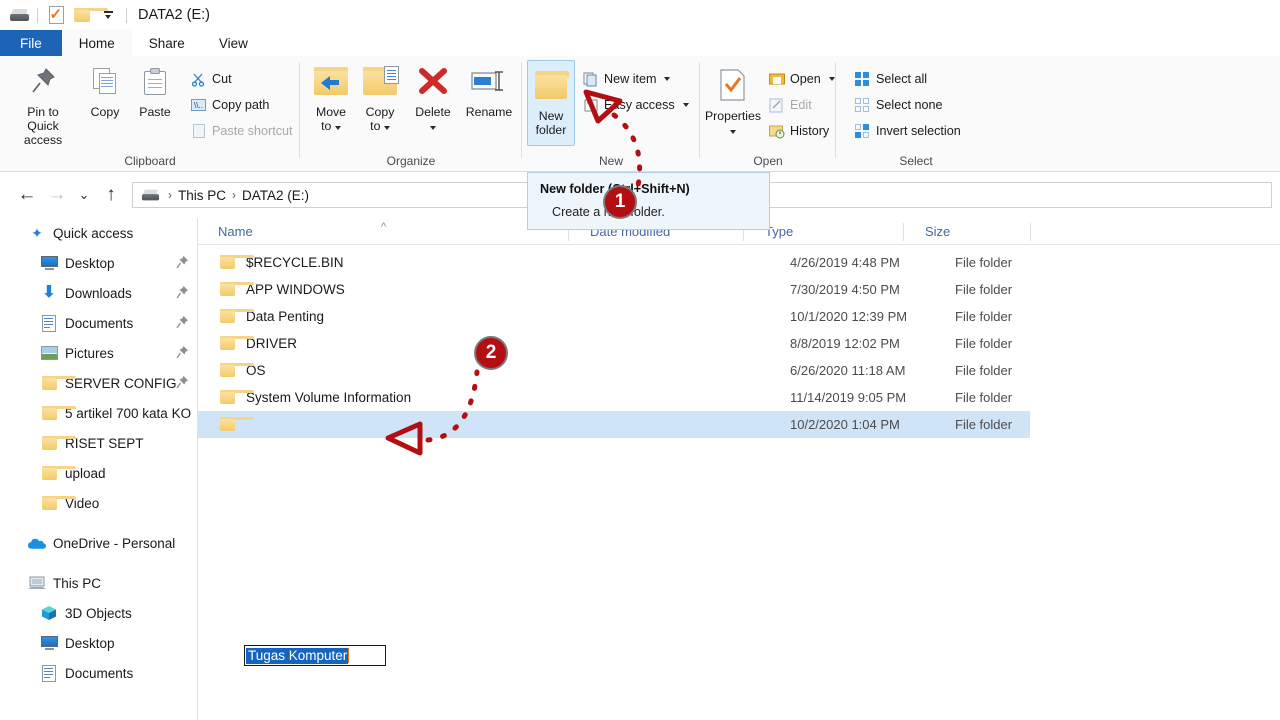  I want to click on sidebar-item-riset-sept: RISET SEPT, so click(98, 443).